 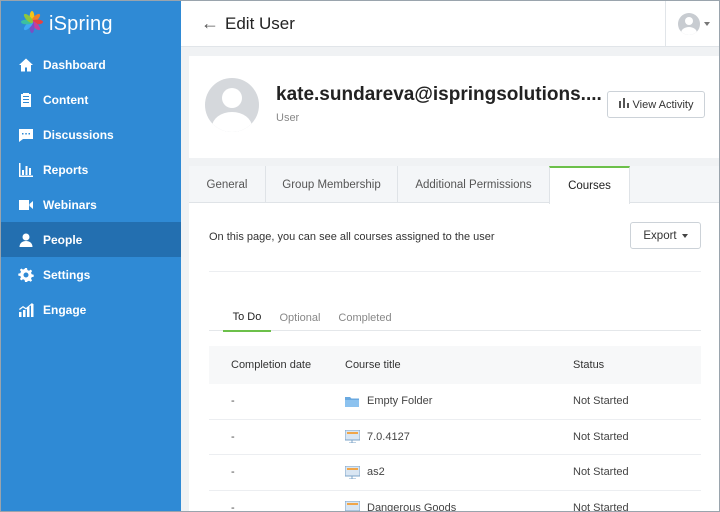 I want to click on sidebar-item-webinars: Webinars, so click(x=91, y=204).